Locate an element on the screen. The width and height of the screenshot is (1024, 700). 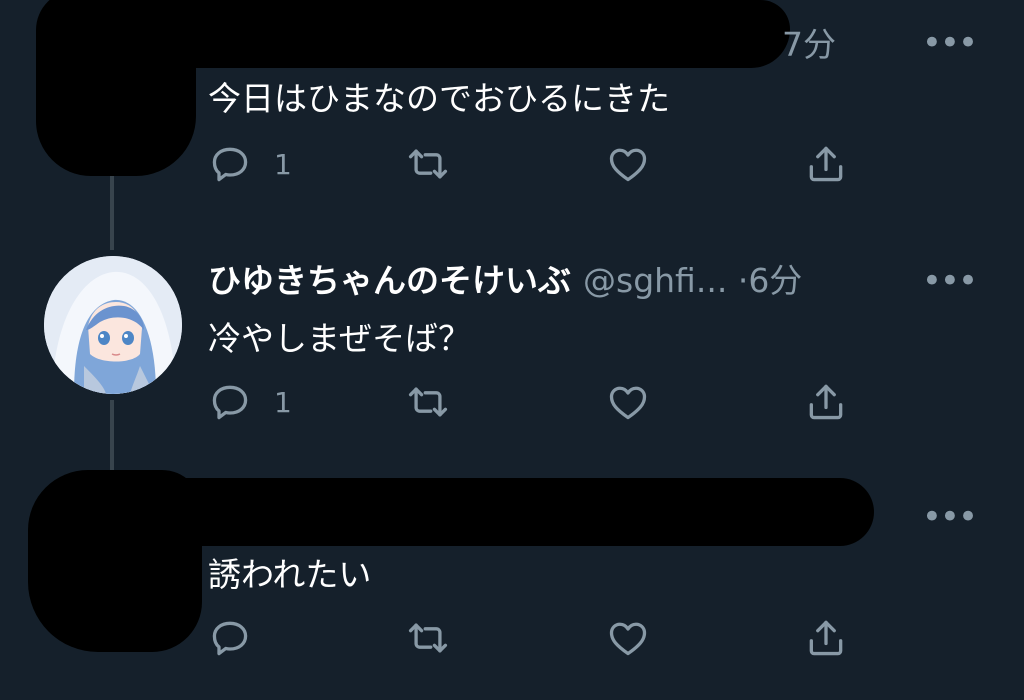
display-name: ひゆきちゃんのそけいぶ is located at coordinates (389, 280).